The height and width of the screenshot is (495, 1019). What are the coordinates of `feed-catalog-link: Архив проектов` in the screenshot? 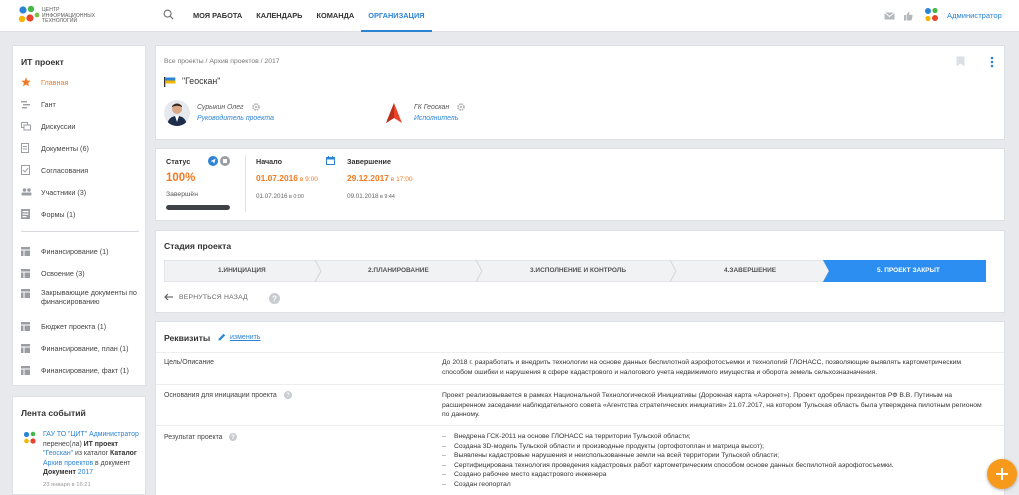 It's located at (68, 463).